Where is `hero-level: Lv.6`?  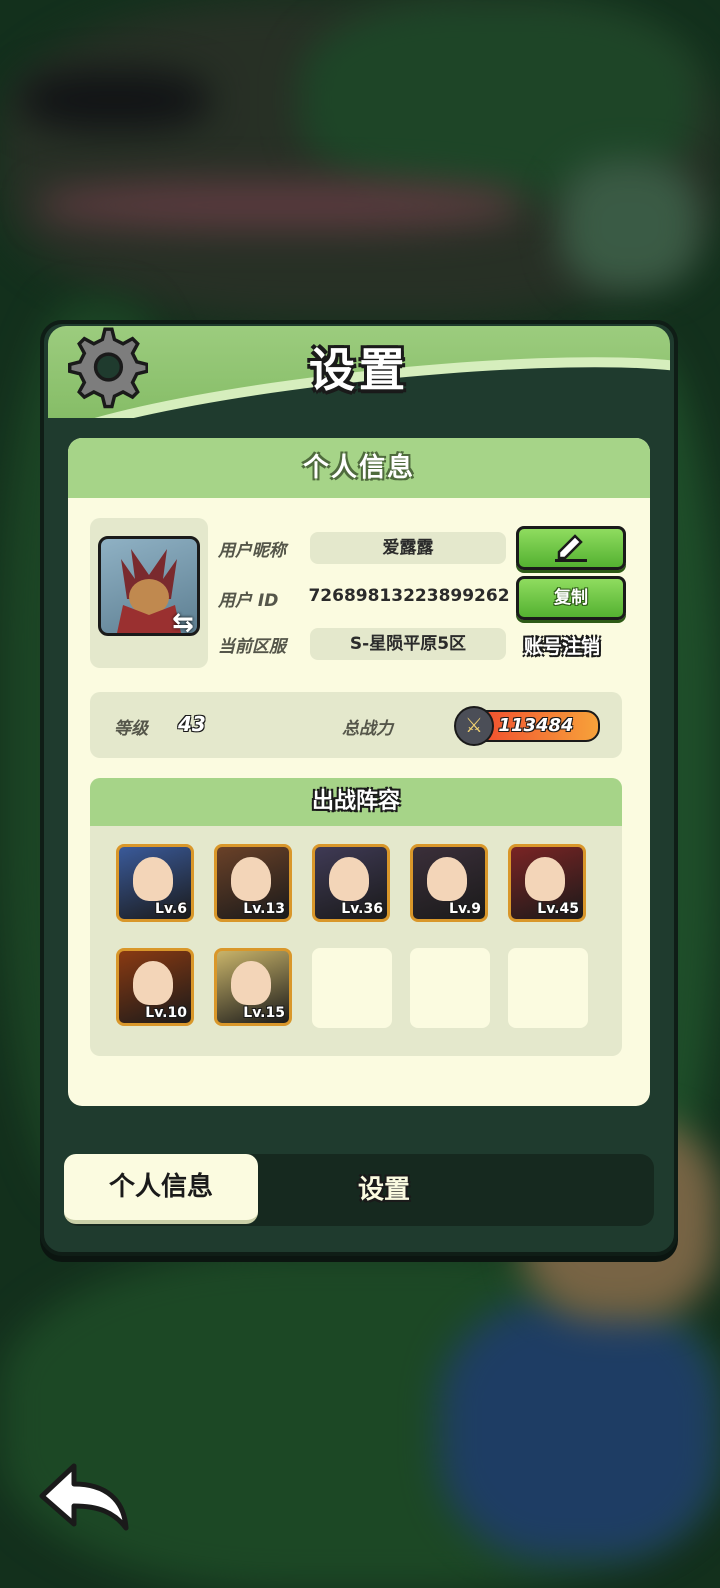 hero-level: Lv.6 is located at coordinates (171, 909).